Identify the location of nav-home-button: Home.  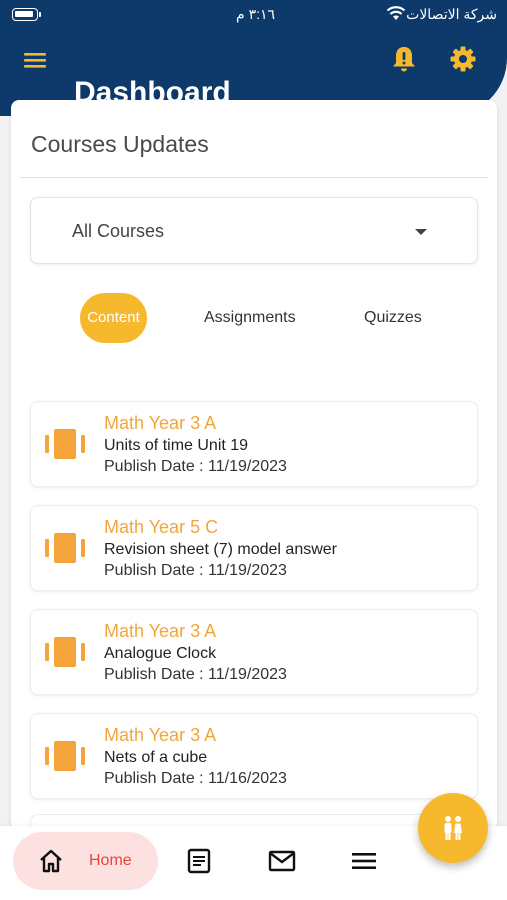
(85, 861).